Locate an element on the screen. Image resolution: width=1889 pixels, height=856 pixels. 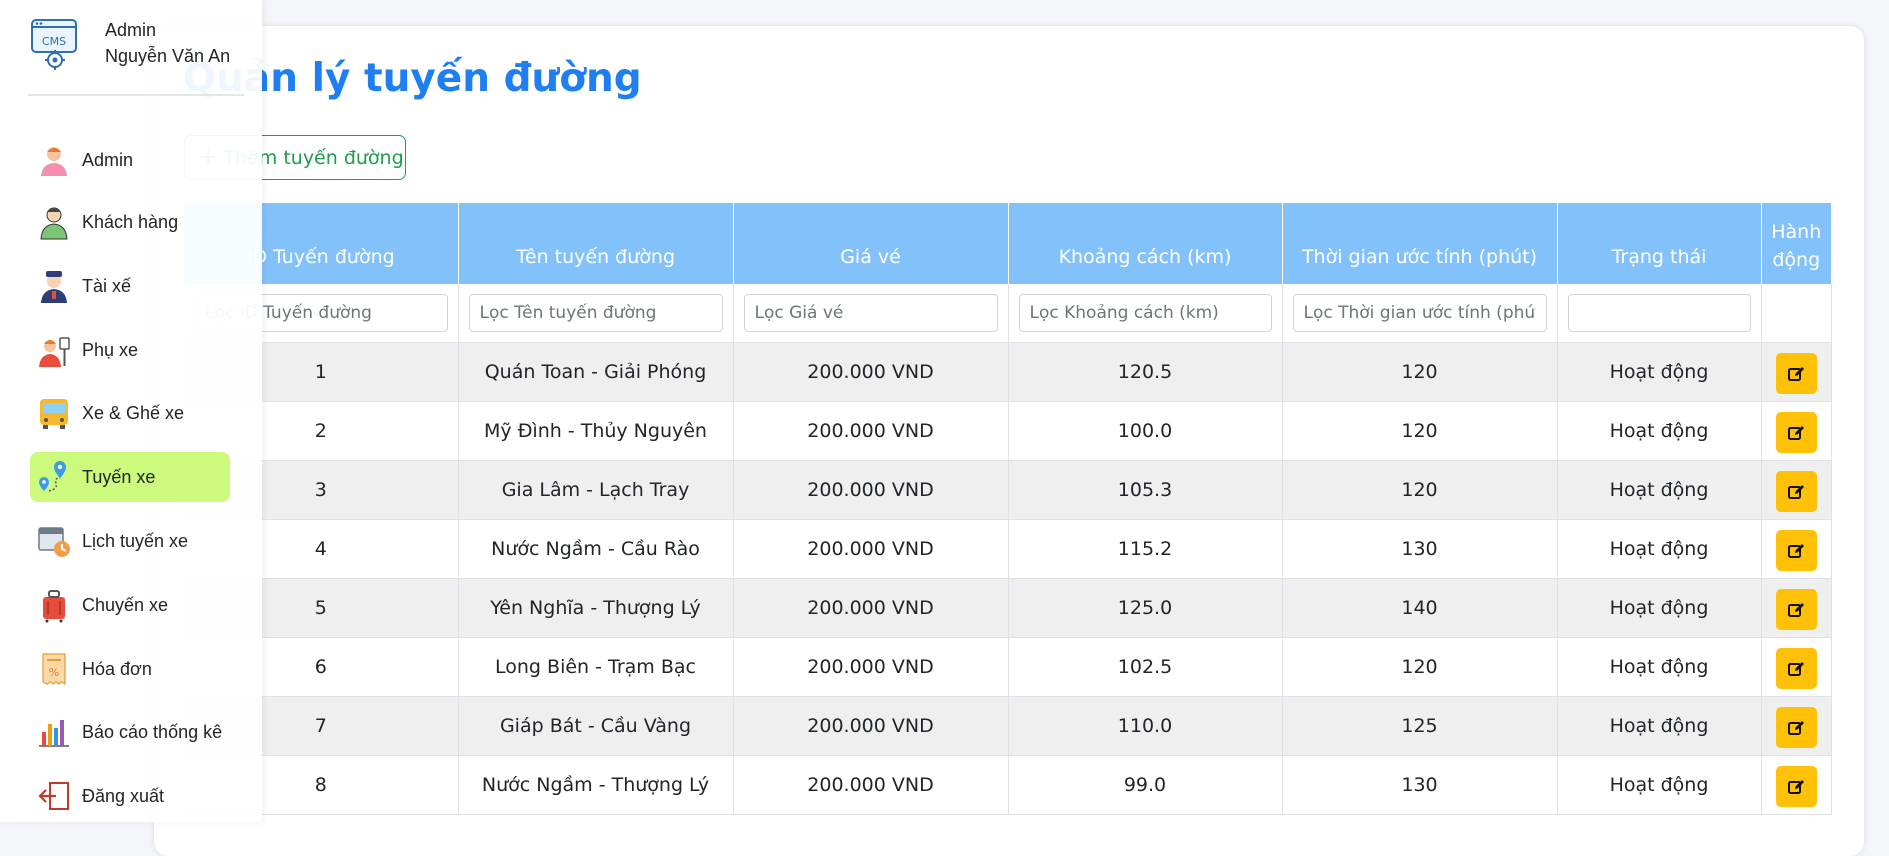
filter-price-input is located at coordinates (870, 312).